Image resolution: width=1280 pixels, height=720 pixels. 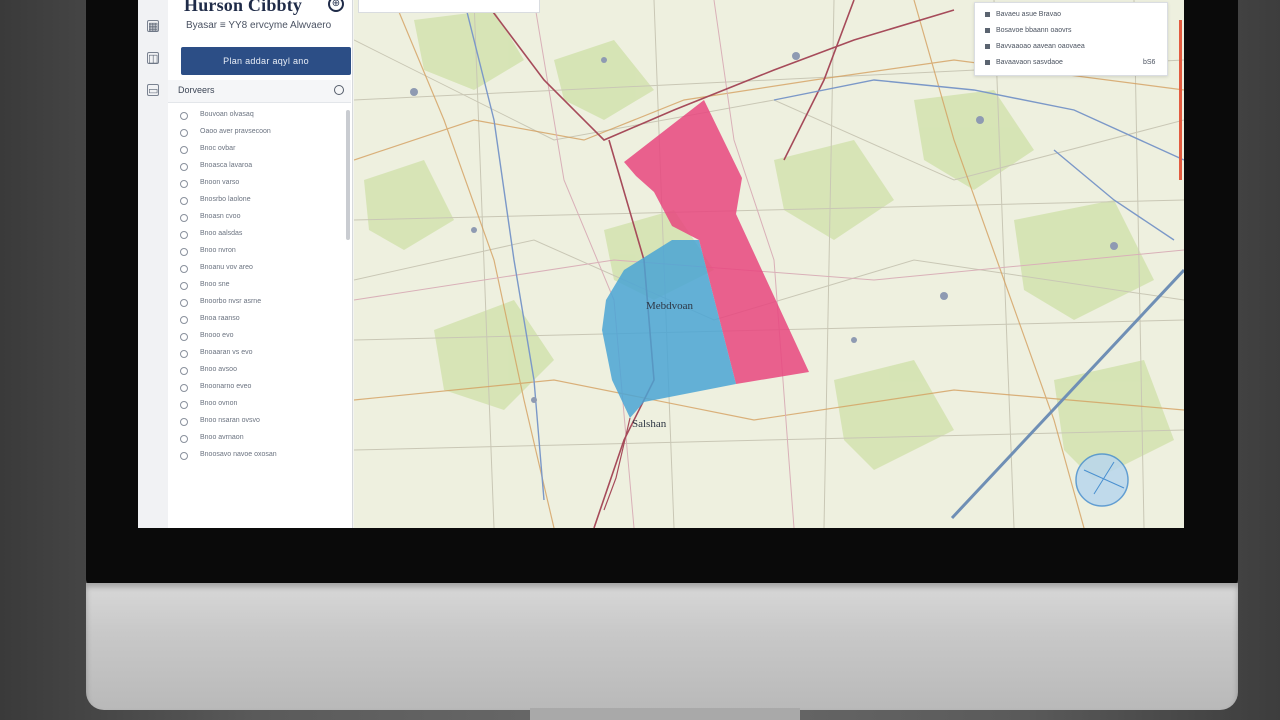 I want to click on list-item-label: Bnoosavo navoe oxosan, so click(x=238, y=454).